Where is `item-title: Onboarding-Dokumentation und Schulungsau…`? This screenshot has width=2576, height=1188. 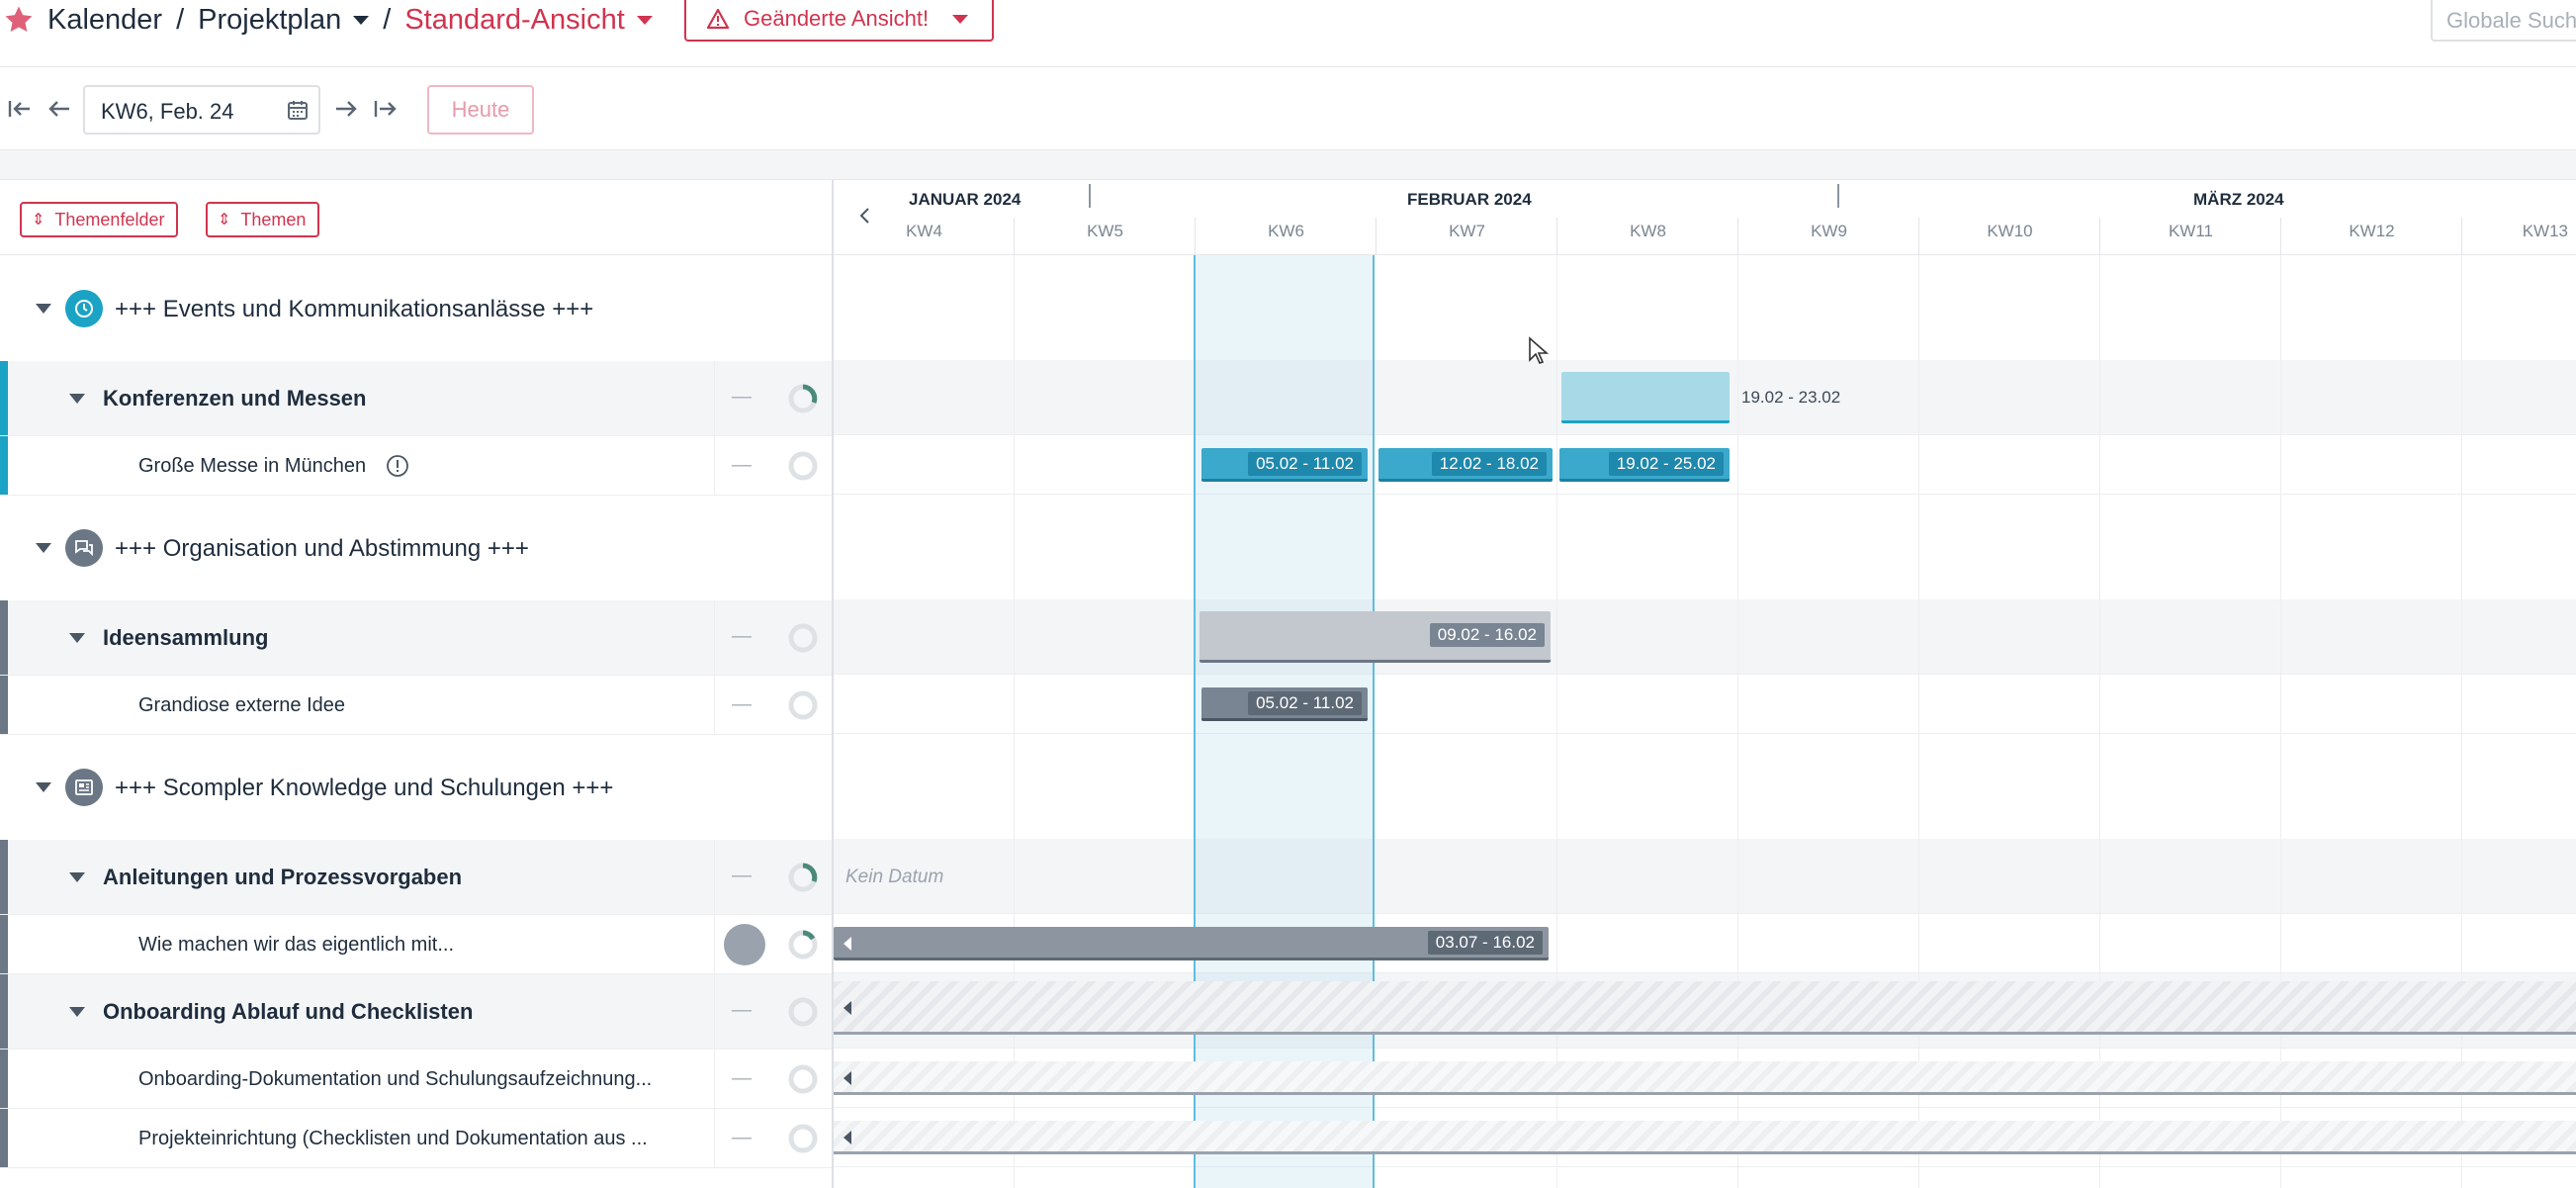 item-title: Onboarding-Dokumentation und Schulungsau… is located at coordinates (395, 1079).